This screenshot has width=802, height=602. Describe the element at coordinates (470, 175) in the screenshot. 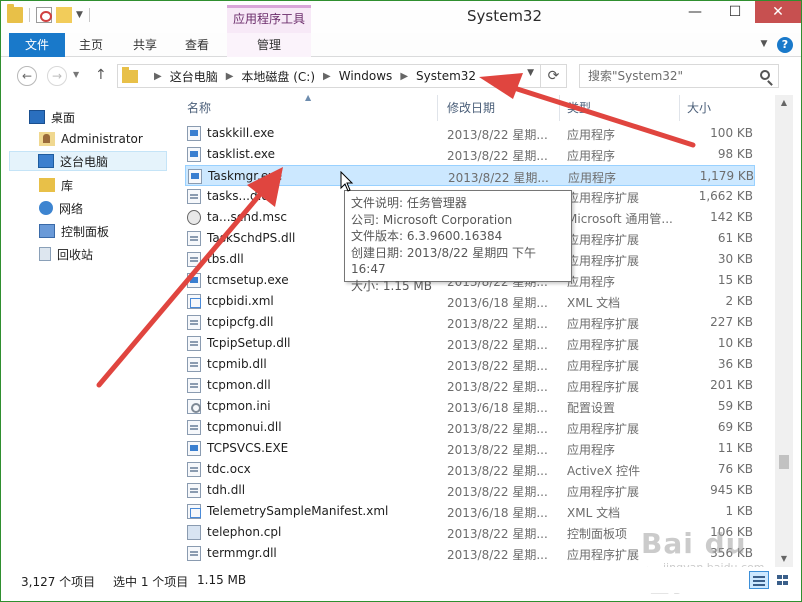

I see `file-row: Taskmgr.exe 2013/8/22 星期... 应用程序 1,179 KB` at that location.